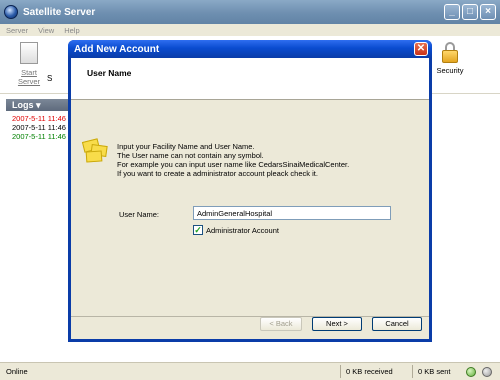 This screenshot has width=500, height=380. I want to click on user-name-input, so click(292, 213).